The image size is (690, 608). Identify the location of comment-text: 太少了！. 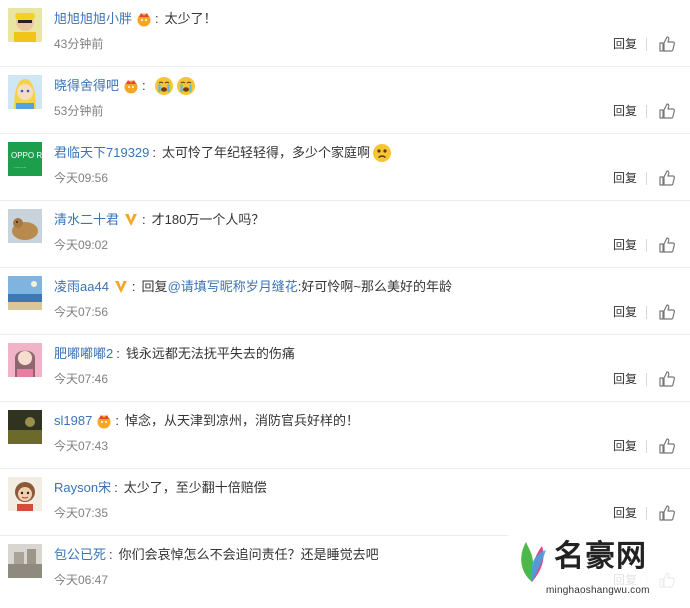
(190, 18).